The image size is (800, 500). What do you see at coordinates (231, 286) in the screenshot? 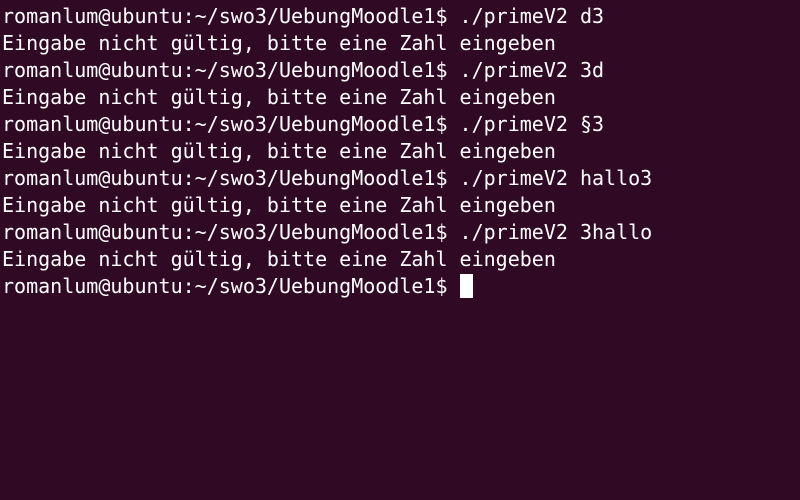
I see `shell-prompt: romanlum@ubuntu:~/swo3/UebungMoodle1$` at bounding box center [231, 286].